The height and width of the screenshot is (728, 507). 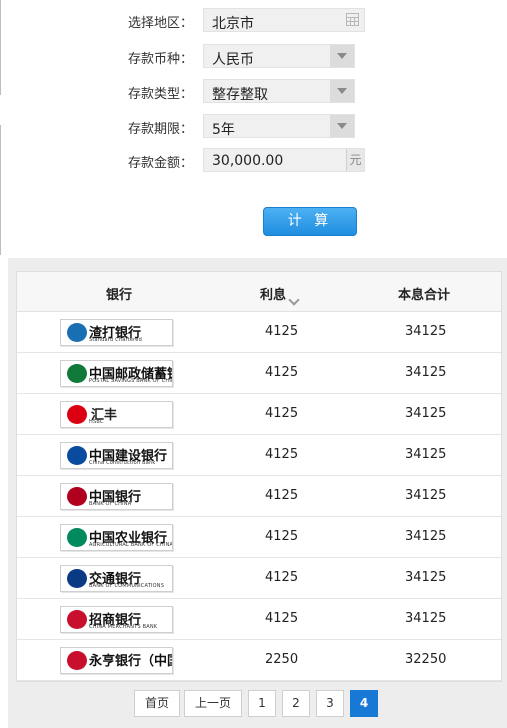 I want to click on deposit-type-select: 整存整取, so click(x=279, y=91).